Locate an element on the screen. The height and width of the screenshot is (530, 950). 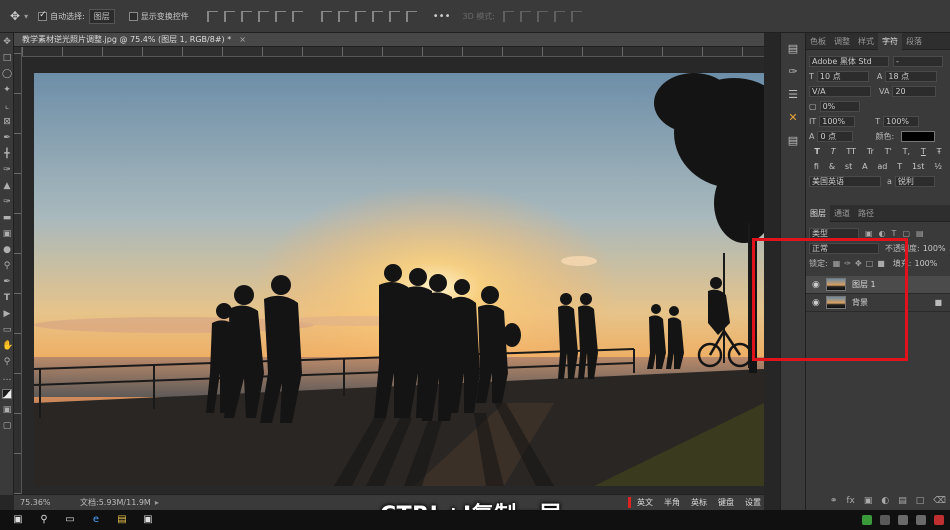
baseline-shift-field: 0 点 is located at coordinates (835, 136).